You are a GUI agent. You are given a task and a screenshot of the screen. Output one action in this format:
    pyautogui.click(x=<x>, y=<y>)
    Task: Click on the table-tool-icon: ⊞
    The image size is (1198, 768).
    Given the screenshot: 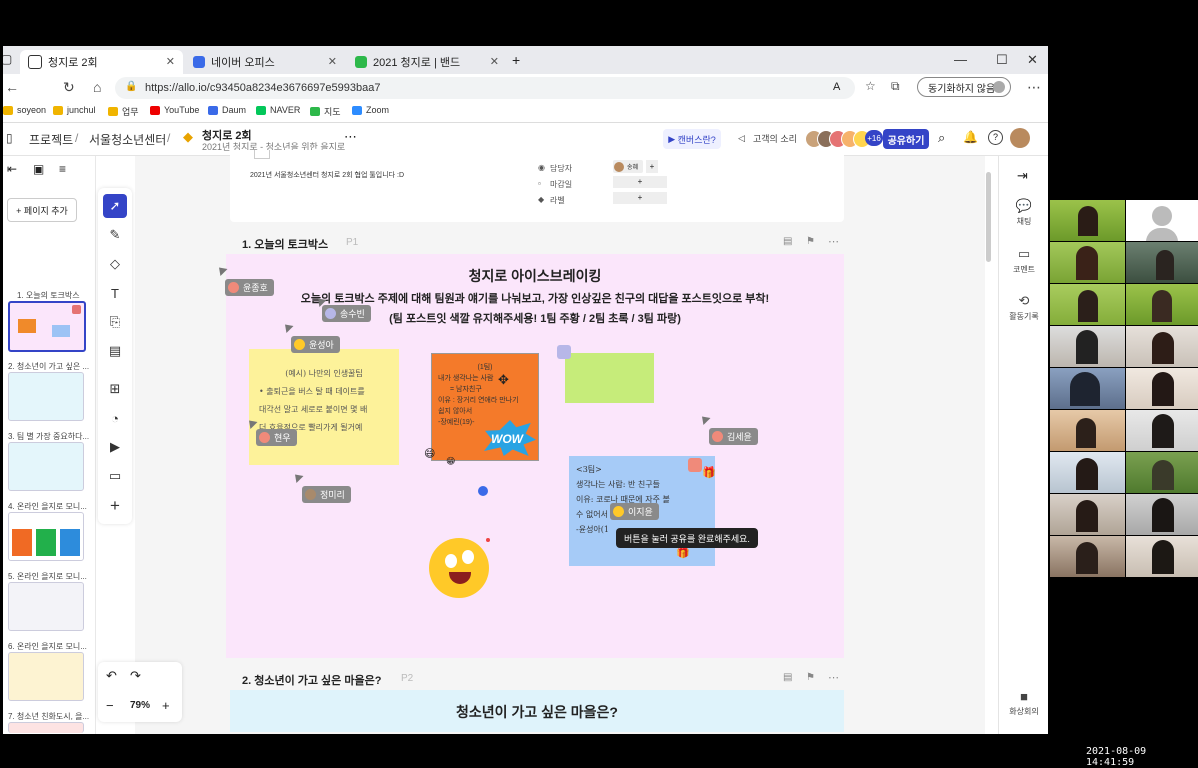 What is the action you would take?
    pyautogui.click(x=115, y=389)
    